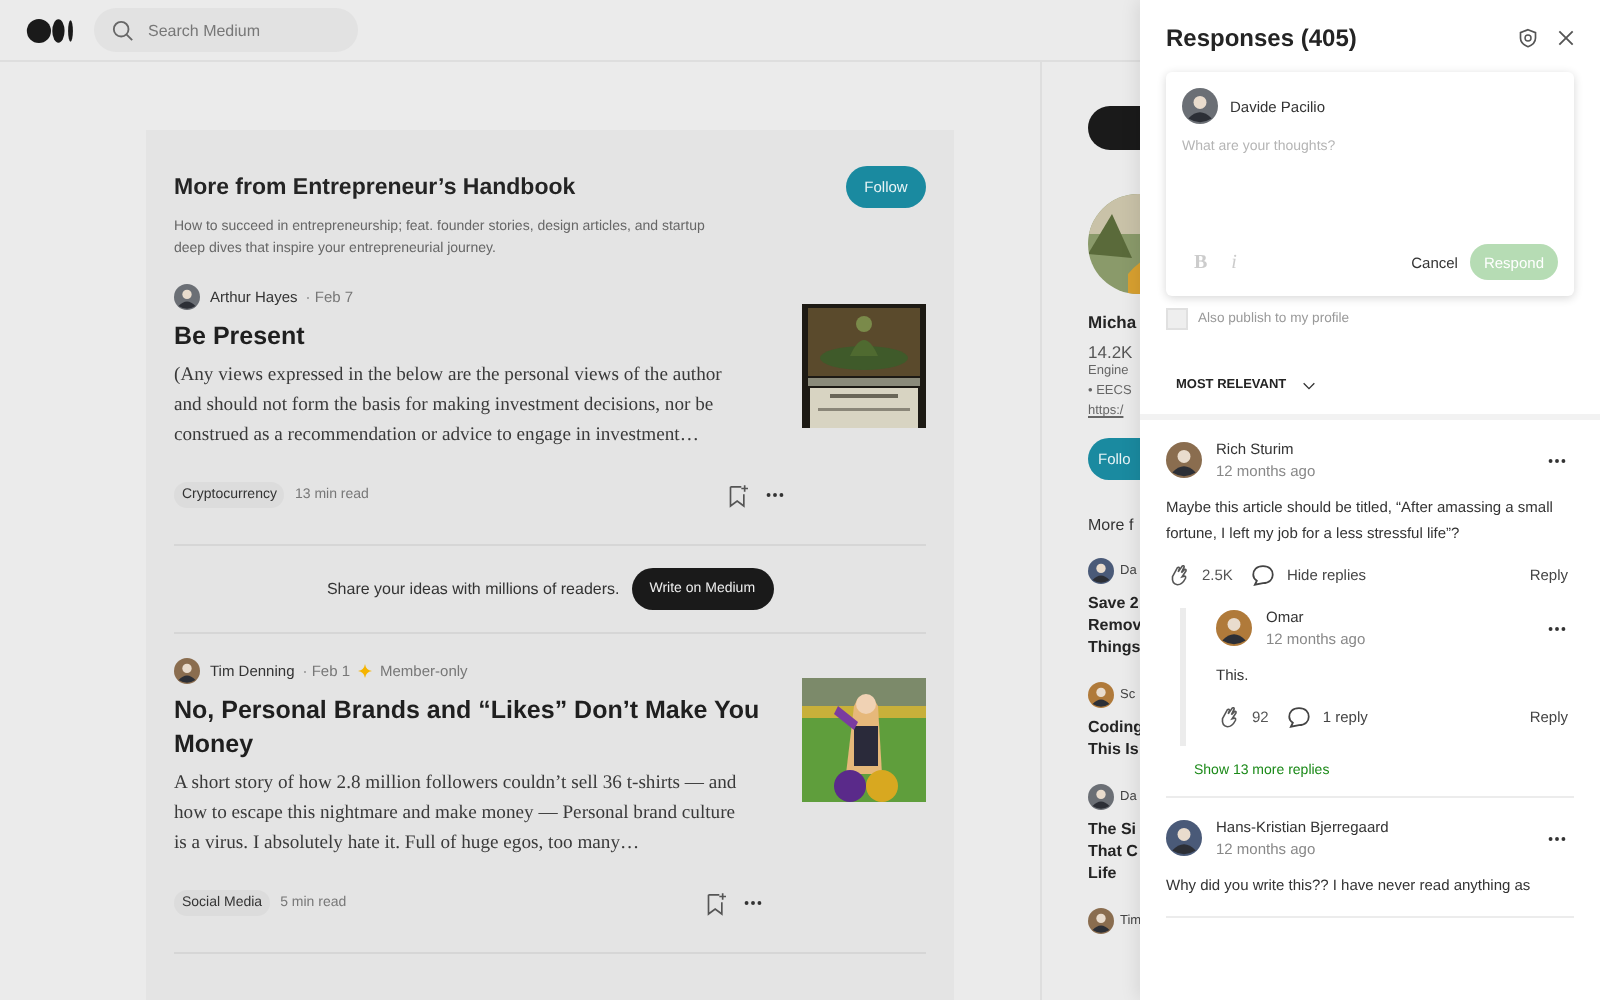 This screenshot has width=1600, height=1000. I want to click on search-field: Search Medium, so click(226, 30).